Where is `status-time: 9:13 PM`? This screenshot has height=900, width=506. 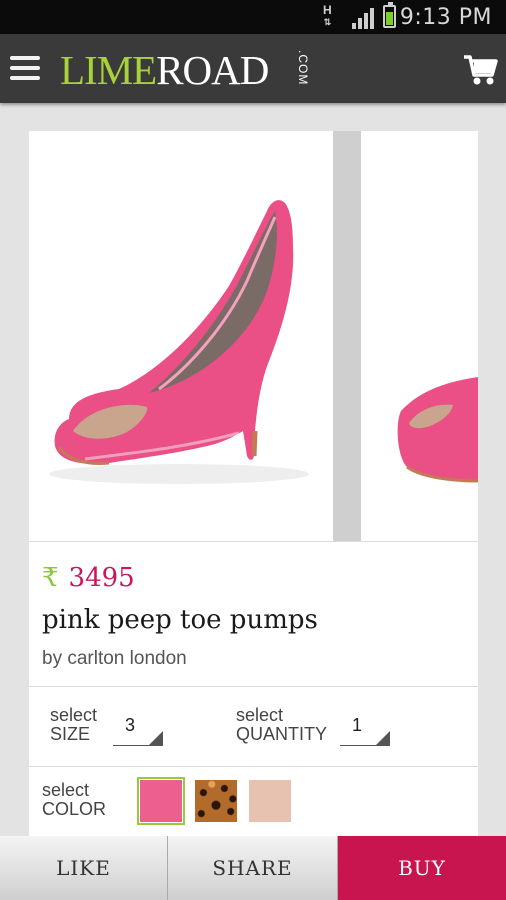 status-time: 9:13 PM is located at coordinates (445, 17).